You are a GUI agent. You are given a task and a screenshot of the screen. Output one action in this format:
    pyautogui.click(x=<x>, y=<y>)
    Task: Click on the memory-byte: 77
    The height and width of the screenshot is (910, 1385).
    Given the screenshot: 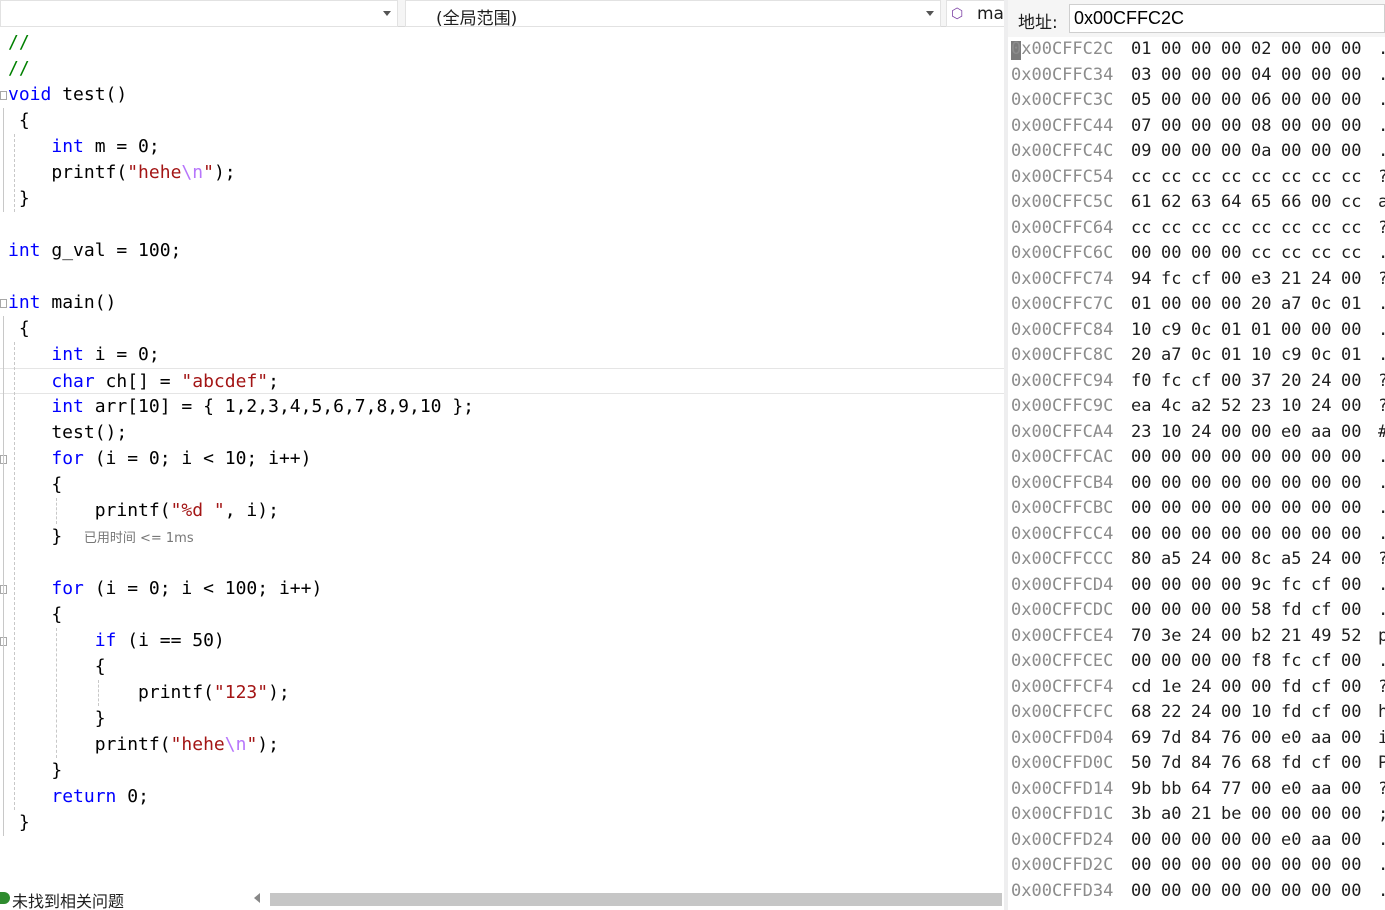 What is the action you would take?
    pyautogui.click(x=1231, y=790)
    